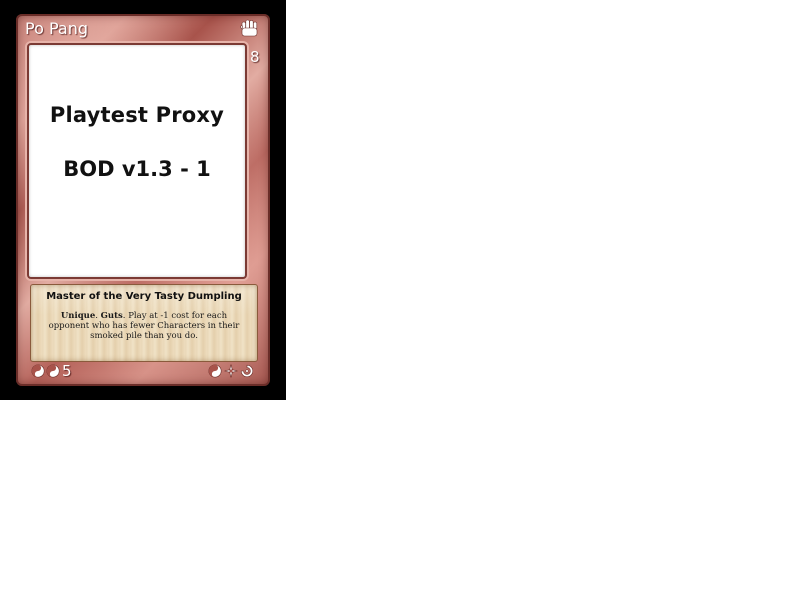 The width and height of the screenshot is (800, 600). What do you see at coordinates (144, 296) in the screenshot?
I see `card-subtitle: Master of the Very Tasty Dumpling` at bounding box center [144, 296].